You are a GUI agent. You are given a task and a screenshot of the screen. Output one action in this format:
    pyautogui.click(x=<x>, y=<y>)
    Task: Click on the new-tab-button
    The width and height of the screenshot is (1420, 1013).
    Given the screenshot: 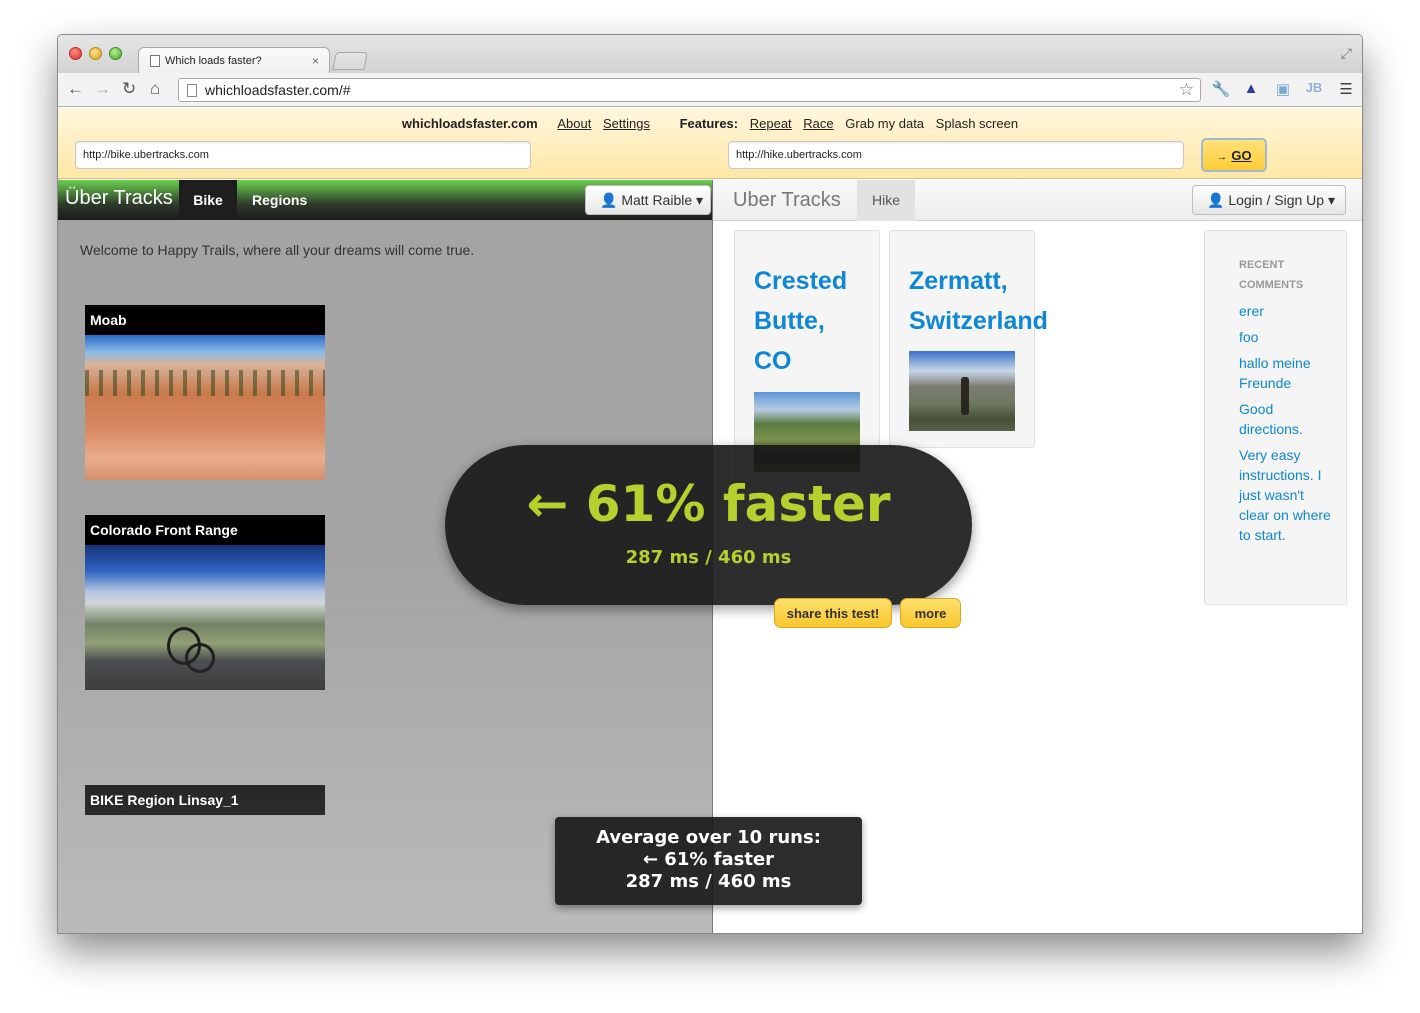 What is the action you would take?
    pyautogui.click(x=350, y=61)
    